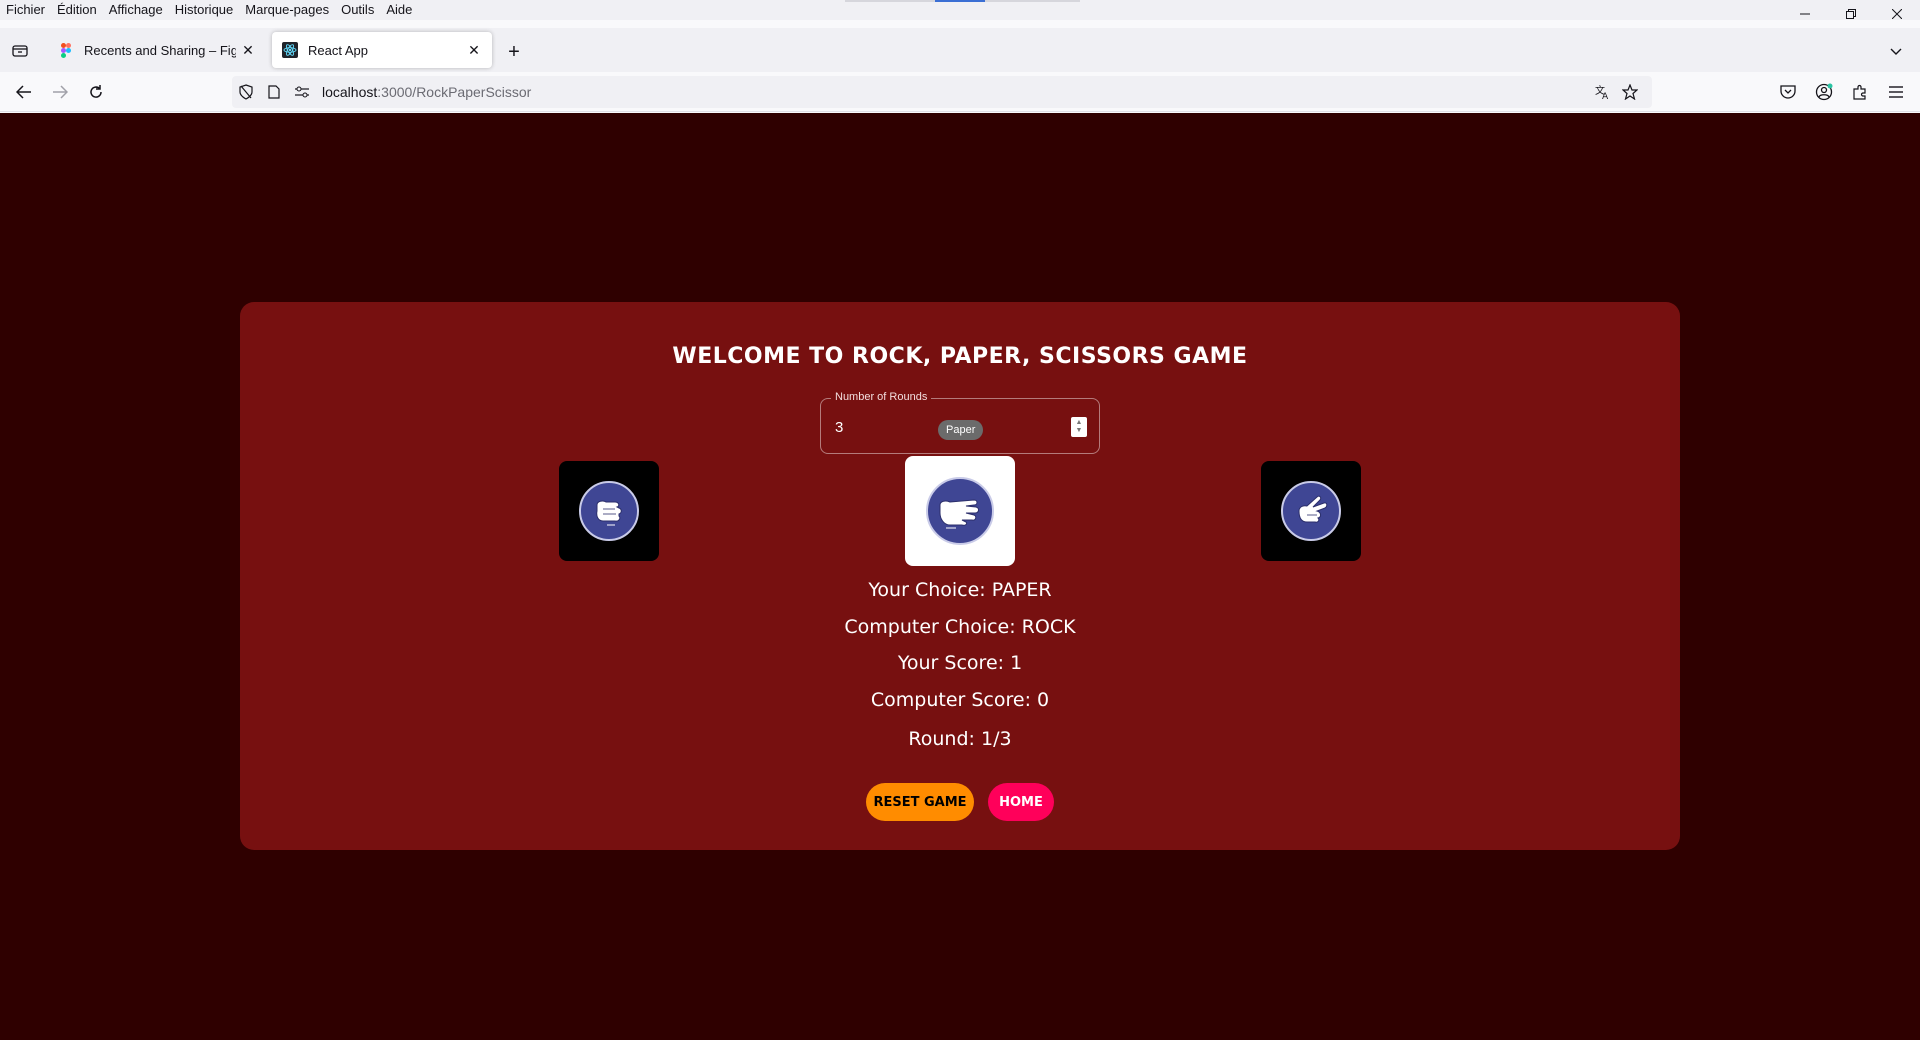  What do you see at coordinates (1824, 92) in the screenshot?
I see `account-icon` at bounding box center [1824, 92].